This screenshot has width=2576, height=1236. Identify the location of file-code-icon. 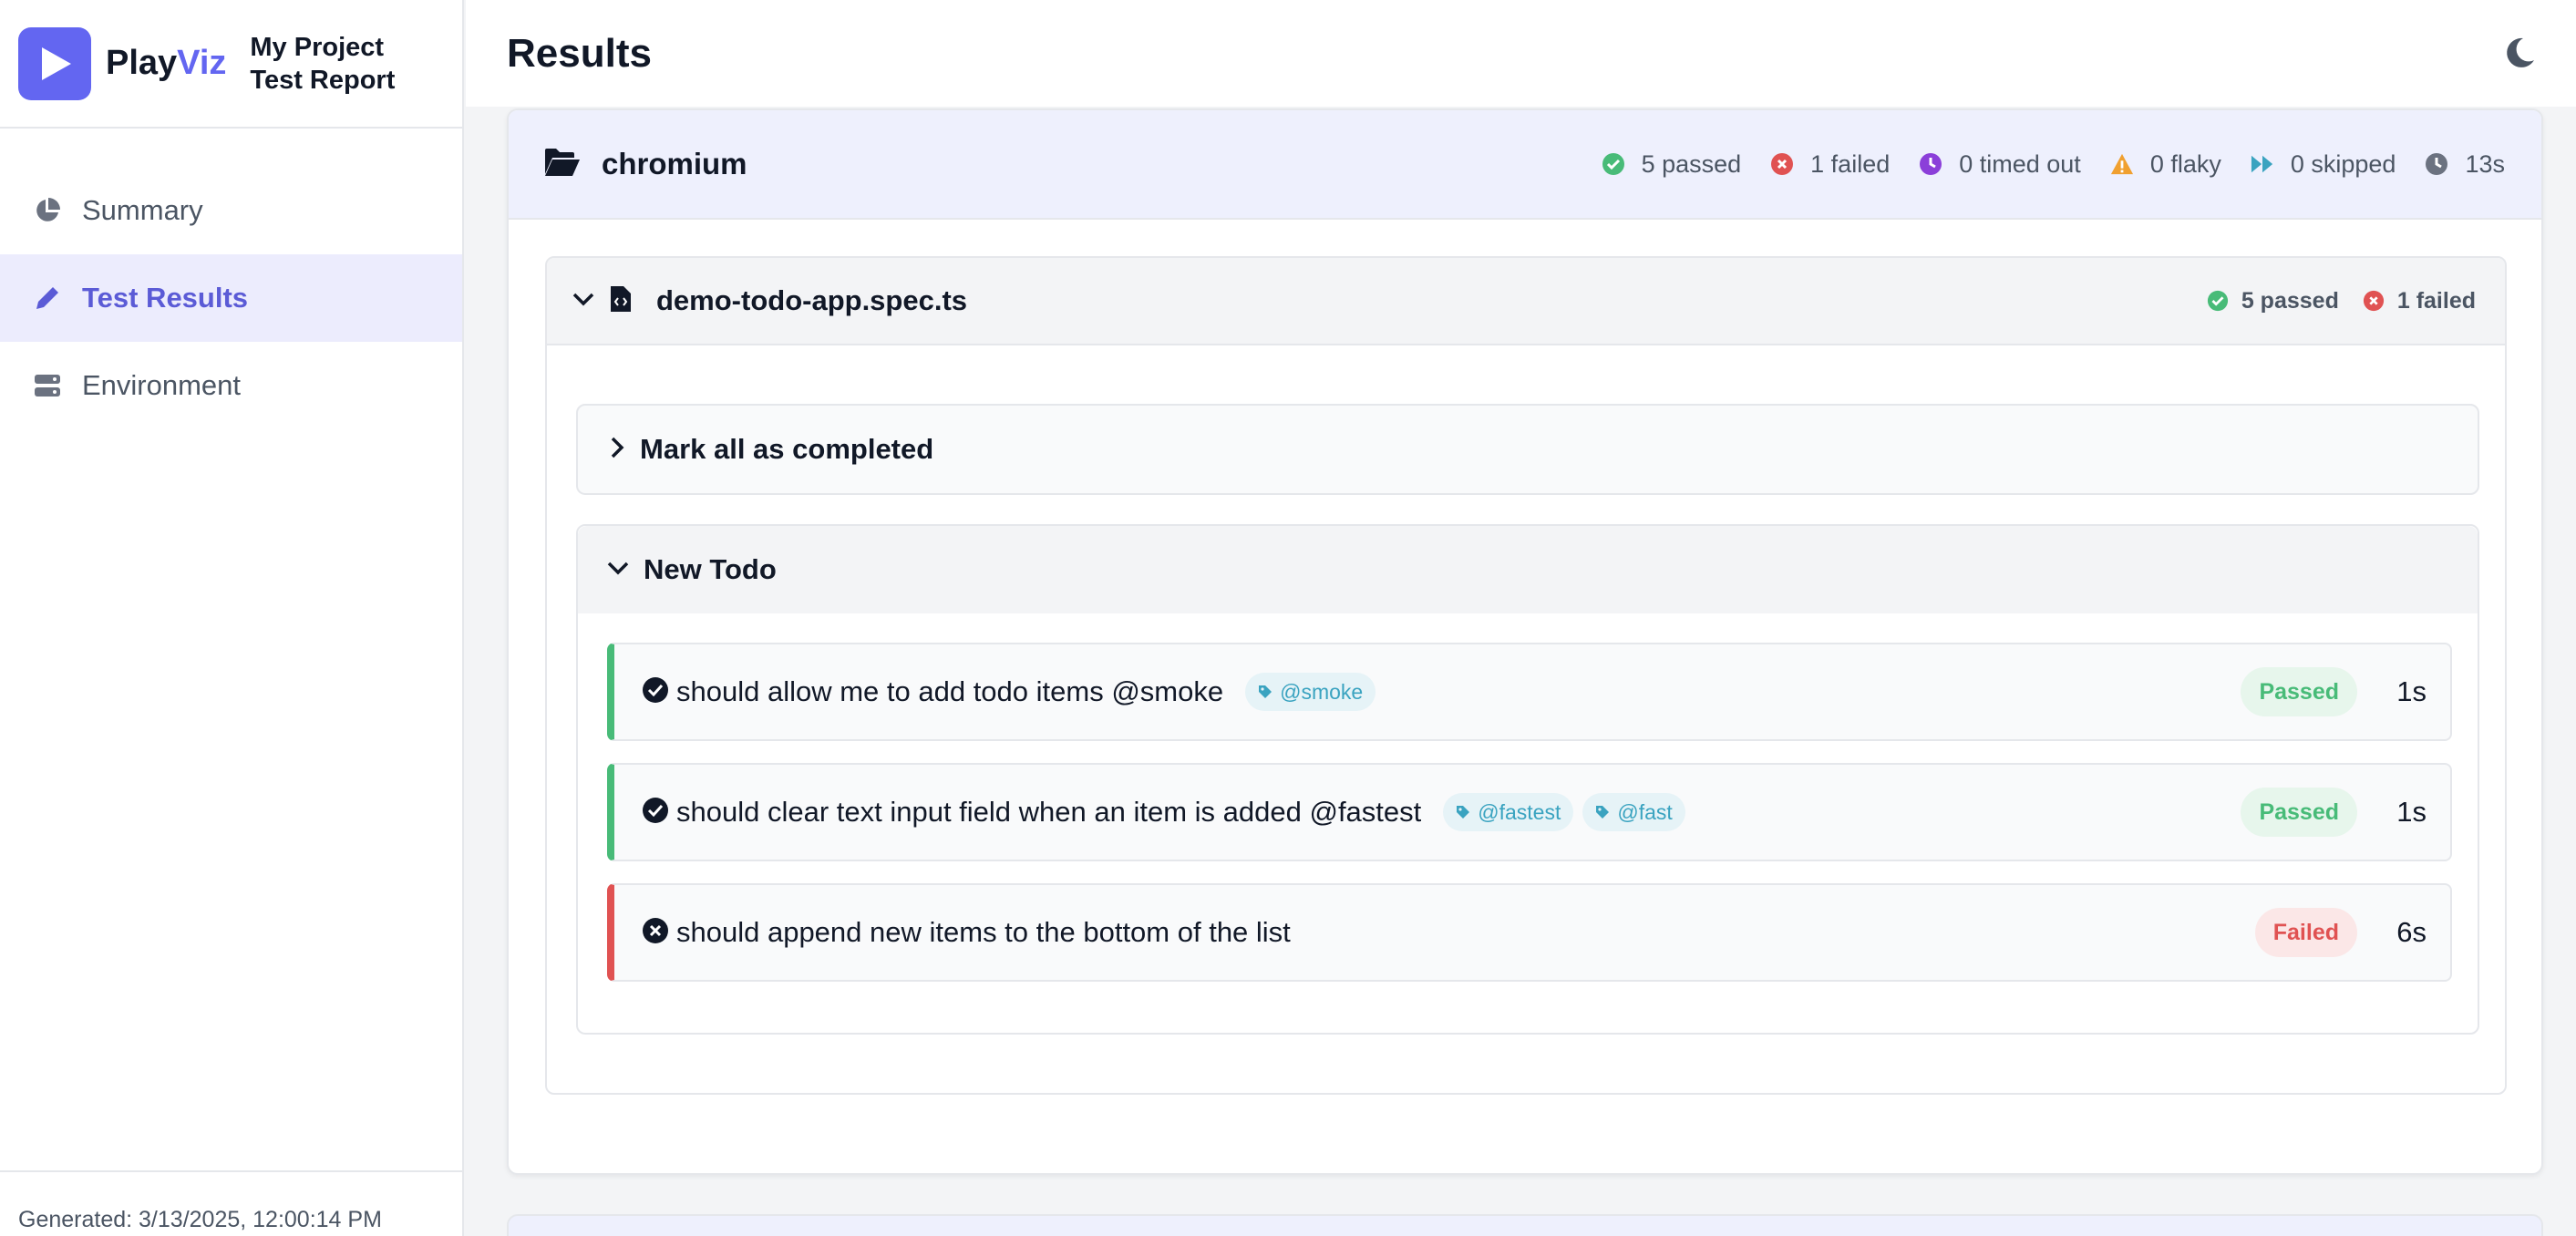
(621, 301).